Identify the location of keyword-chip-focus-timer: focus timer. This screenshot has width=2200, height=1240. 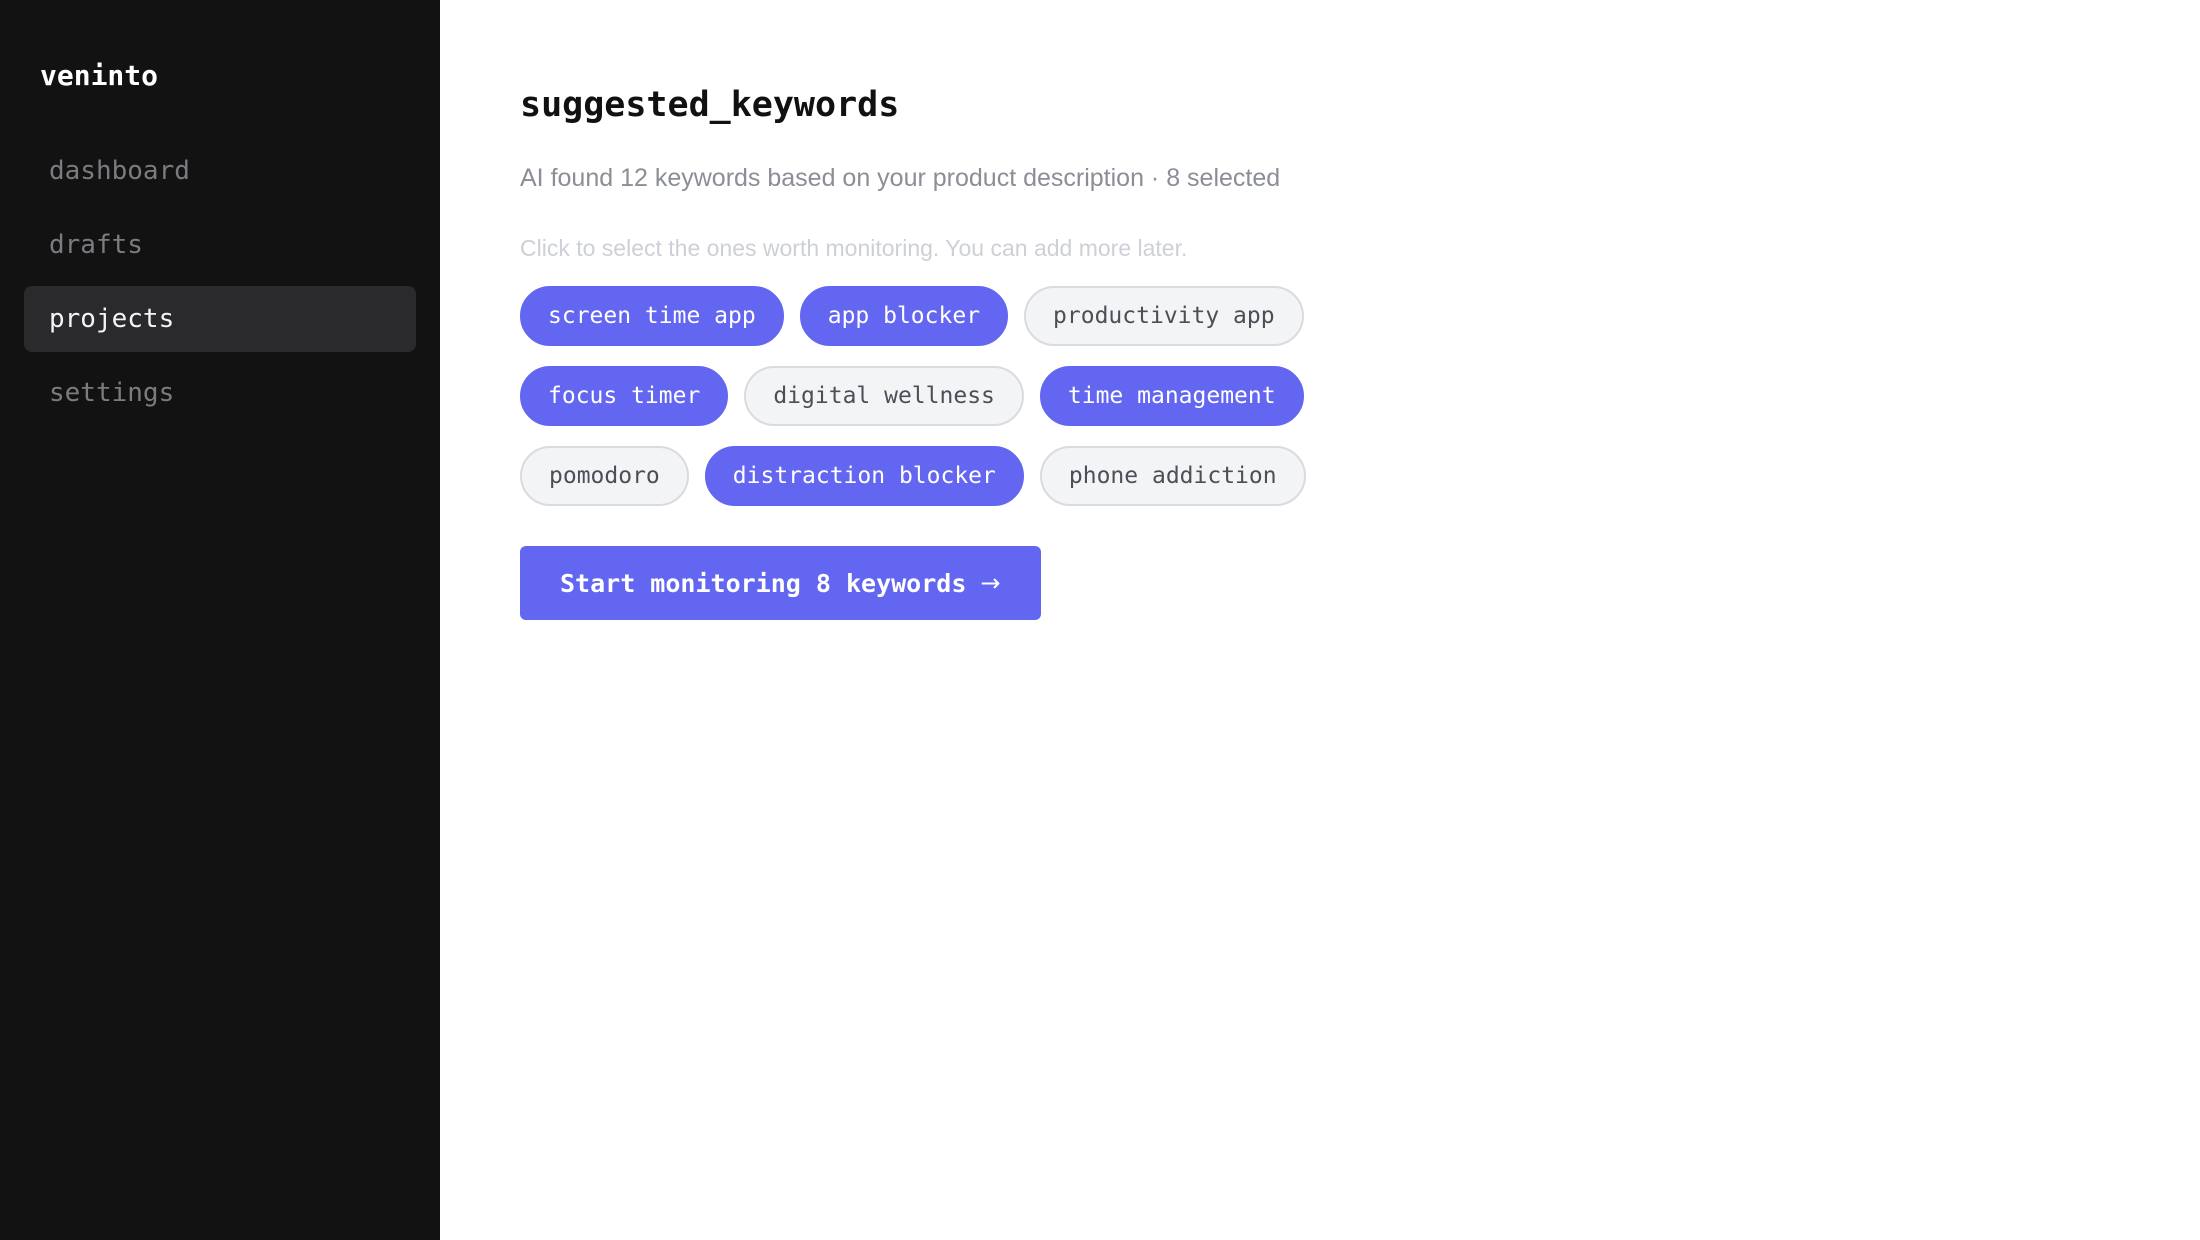
(624, 396).